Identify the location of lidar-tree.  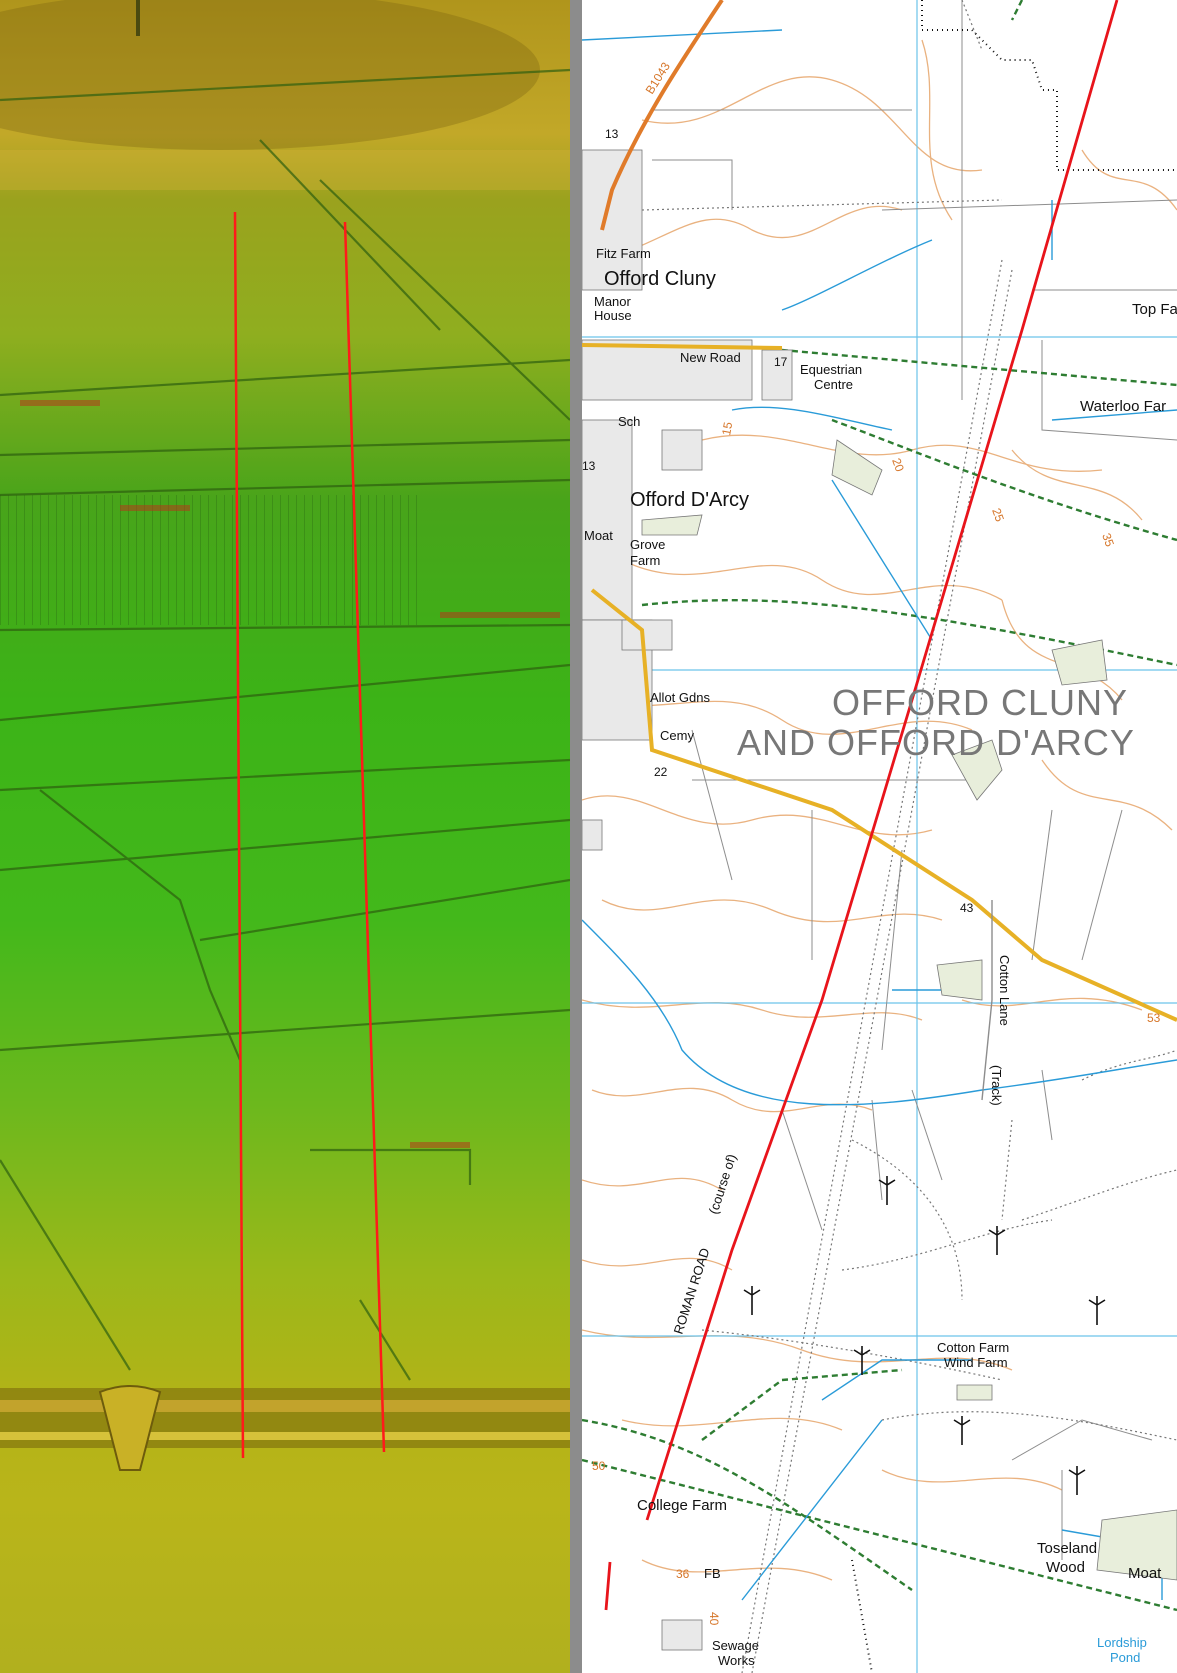
(138, 18).